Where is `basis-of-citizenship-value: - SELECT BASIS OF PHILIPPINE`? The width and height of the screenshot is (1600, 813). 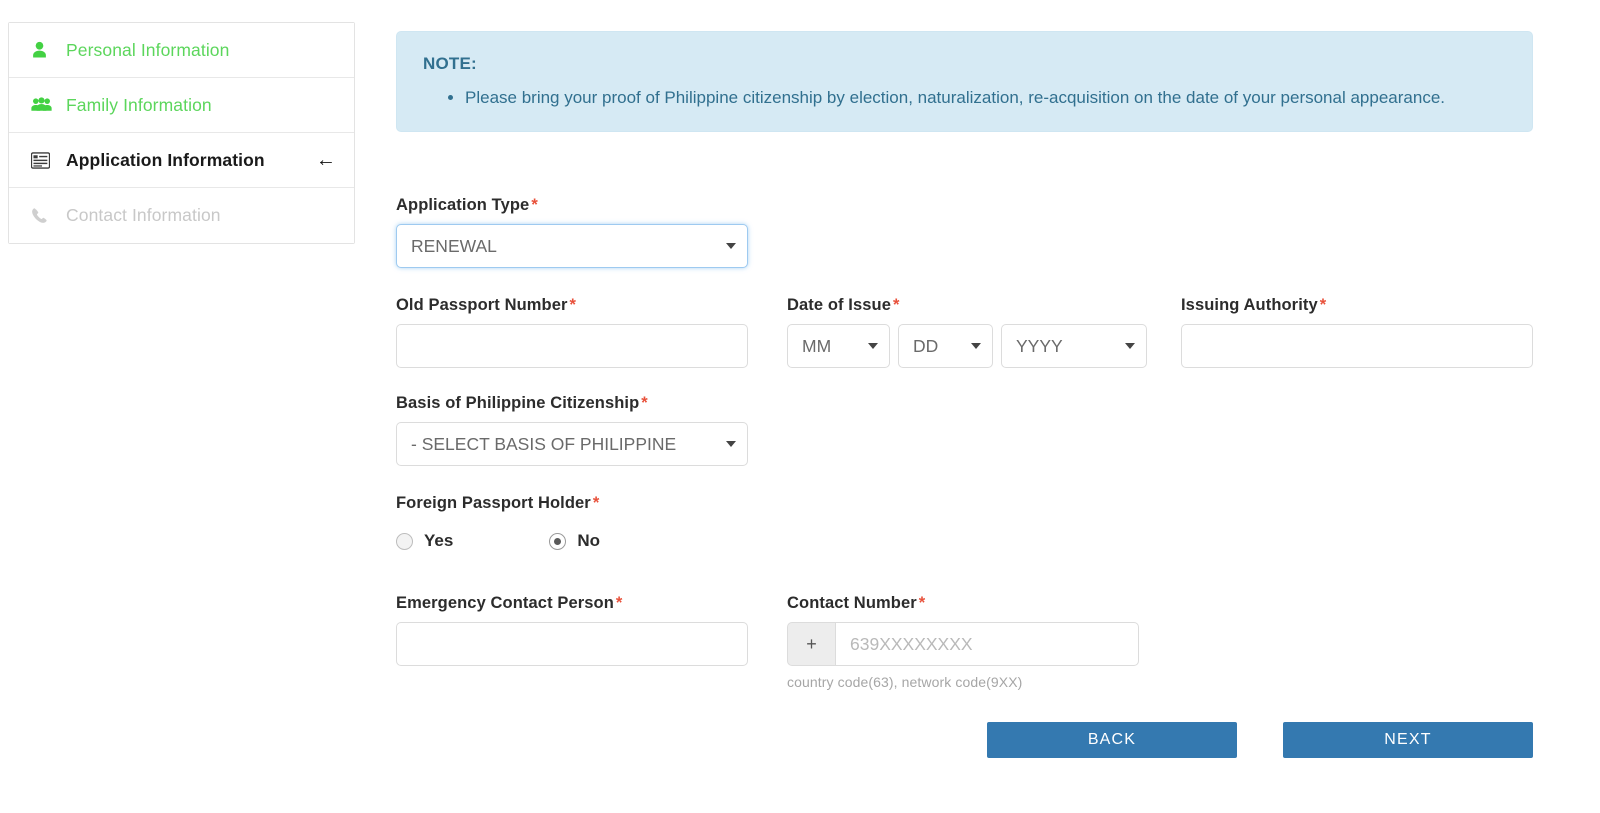
basis-of-citizenship-value: - SELECT BASIS OF PHILIPPINE is located at coordinates (572, 444).